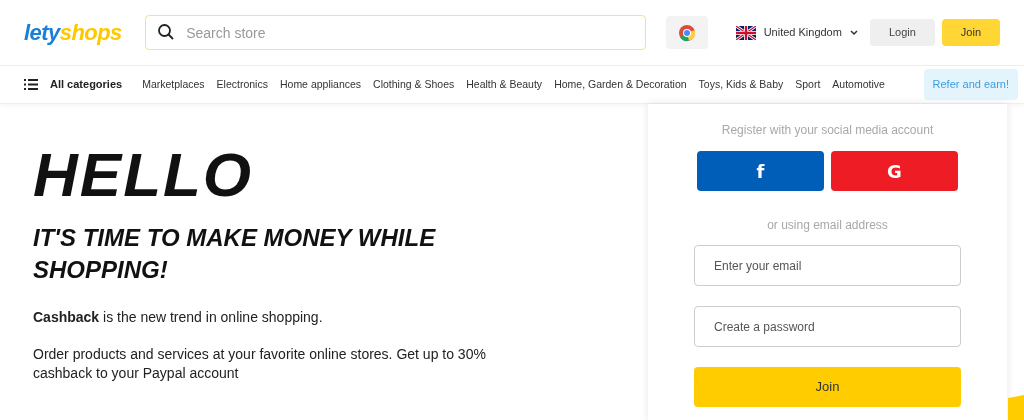 The image size is (1024, 420). What do you see at coordinates (802, 33) in the screenshot?
I see `country-label: United Kingdom` at bounding box center [802, 33].